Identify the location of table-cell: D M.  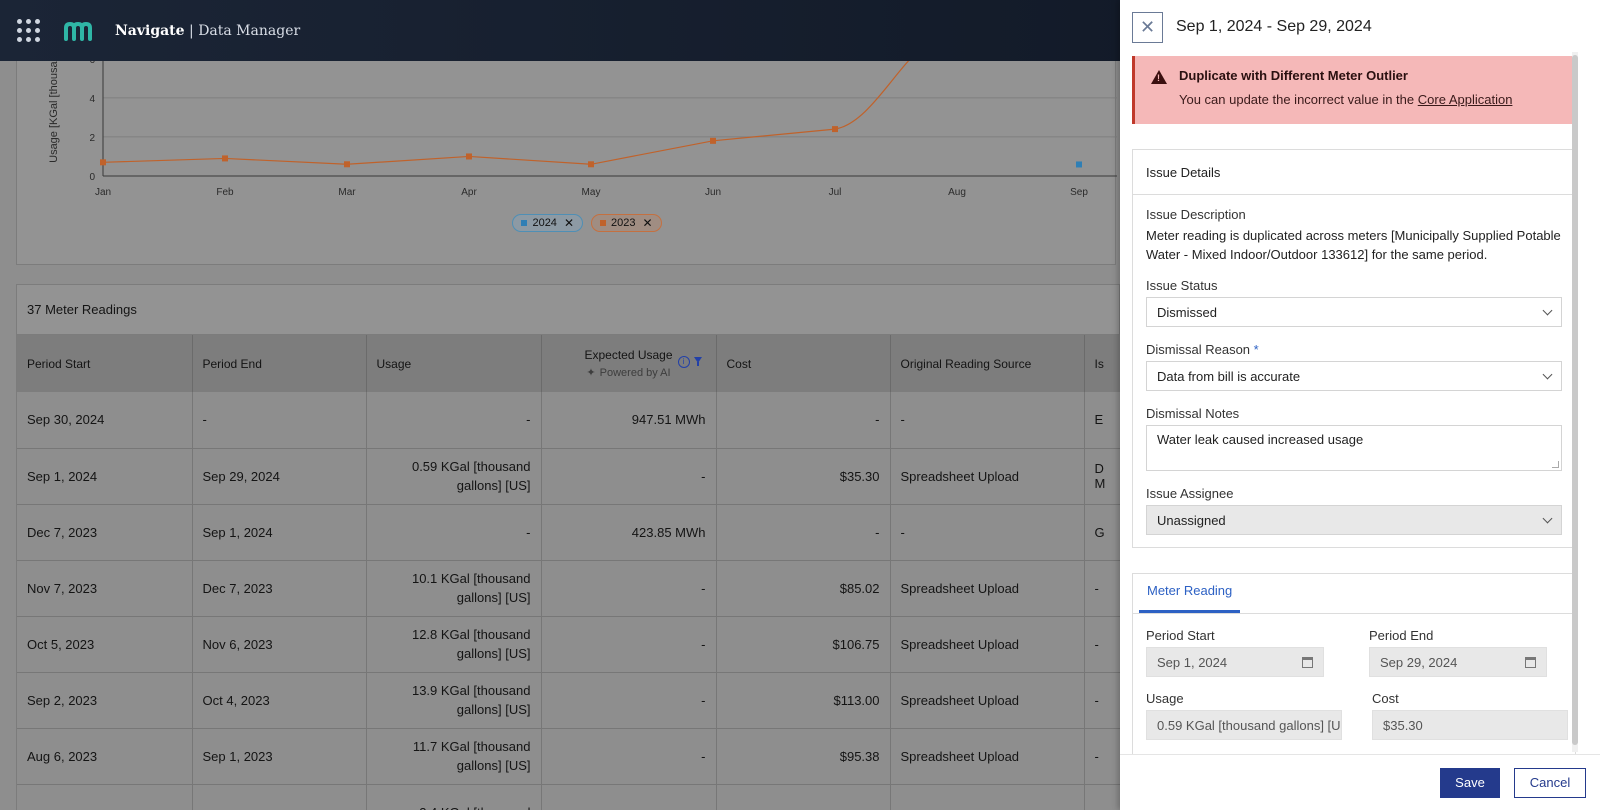
(1102, 476).